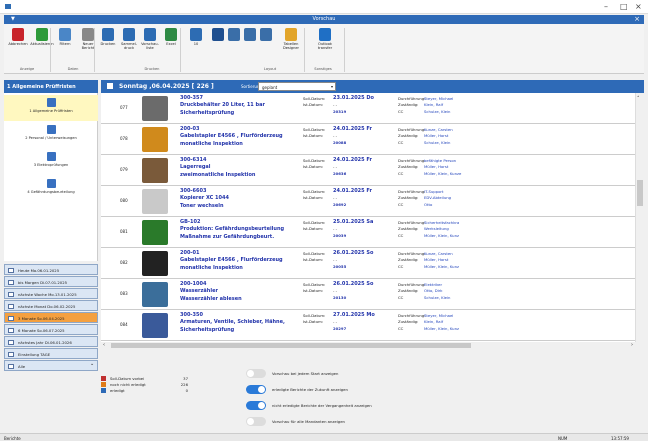  What do you see at coordinates (199, 291) in the screenshot?
I see `item-name: Wasserzähler` at bounding box center [199, 291].